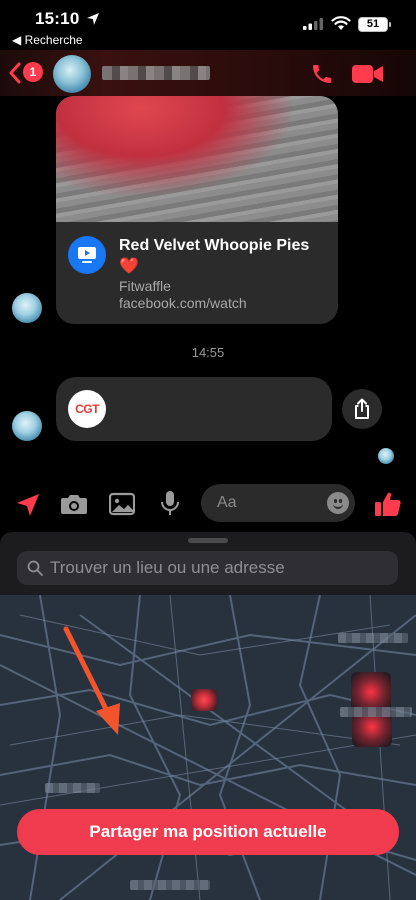  I want to click on conversation-header: 1, so click(208, 73).